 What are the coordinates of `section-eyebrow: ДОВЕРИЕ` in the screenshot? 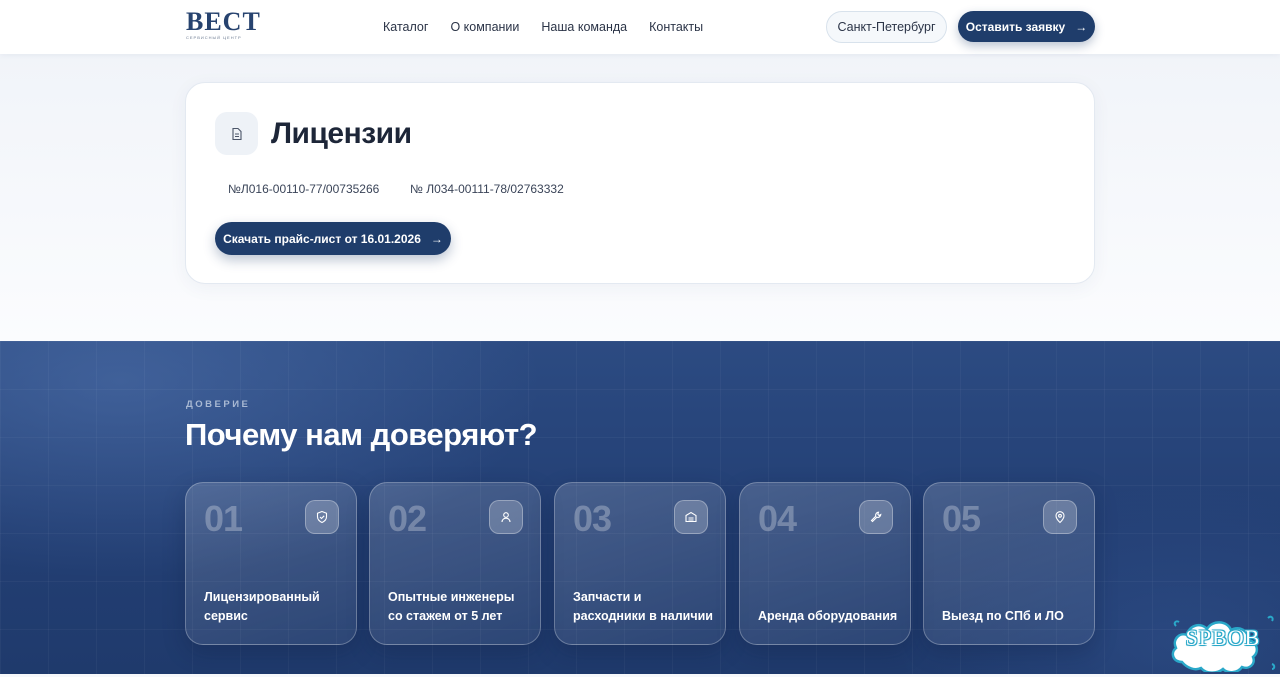 It's located at (218, 404).